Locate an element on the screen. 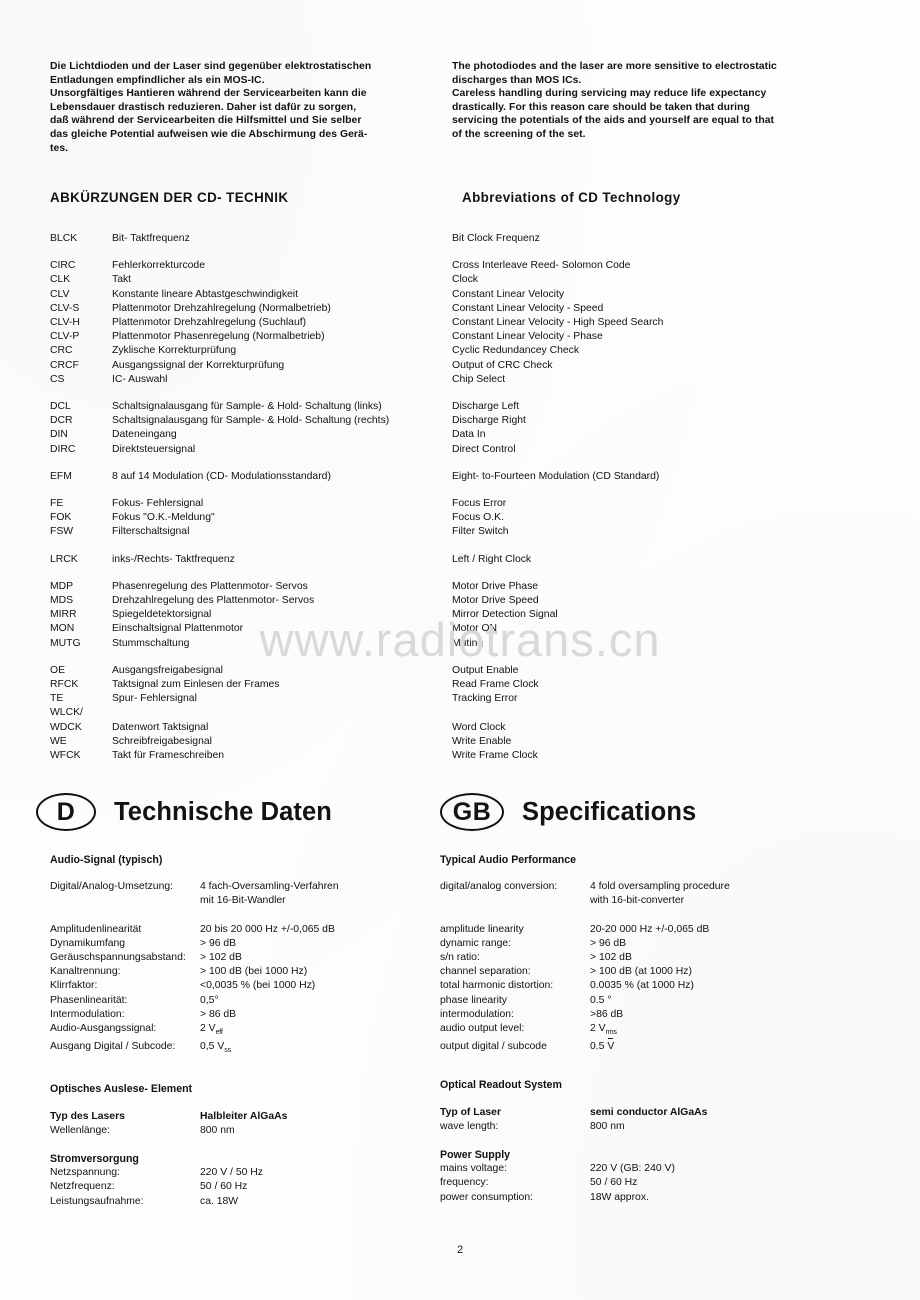 The height and width of the screenshot is (1300, 920). spec-value: with 16-bit-converter is located at coordinates (637, 901).